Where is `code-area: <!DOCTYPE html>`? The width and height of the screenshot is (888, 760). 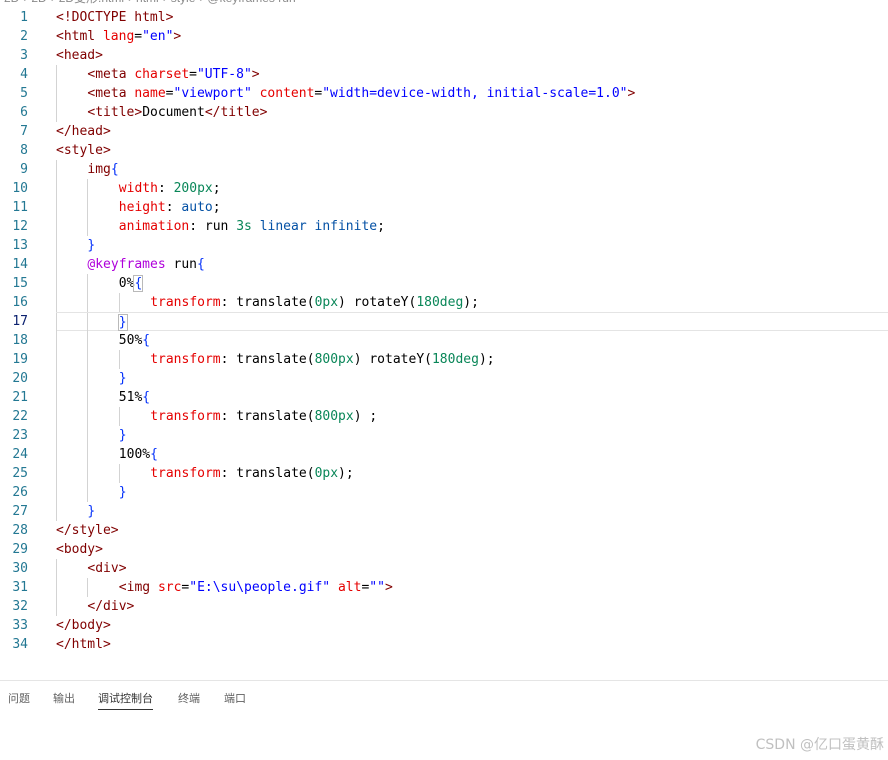
code-area: <!DOCTYPE html> is located at coordinates (472, 17).